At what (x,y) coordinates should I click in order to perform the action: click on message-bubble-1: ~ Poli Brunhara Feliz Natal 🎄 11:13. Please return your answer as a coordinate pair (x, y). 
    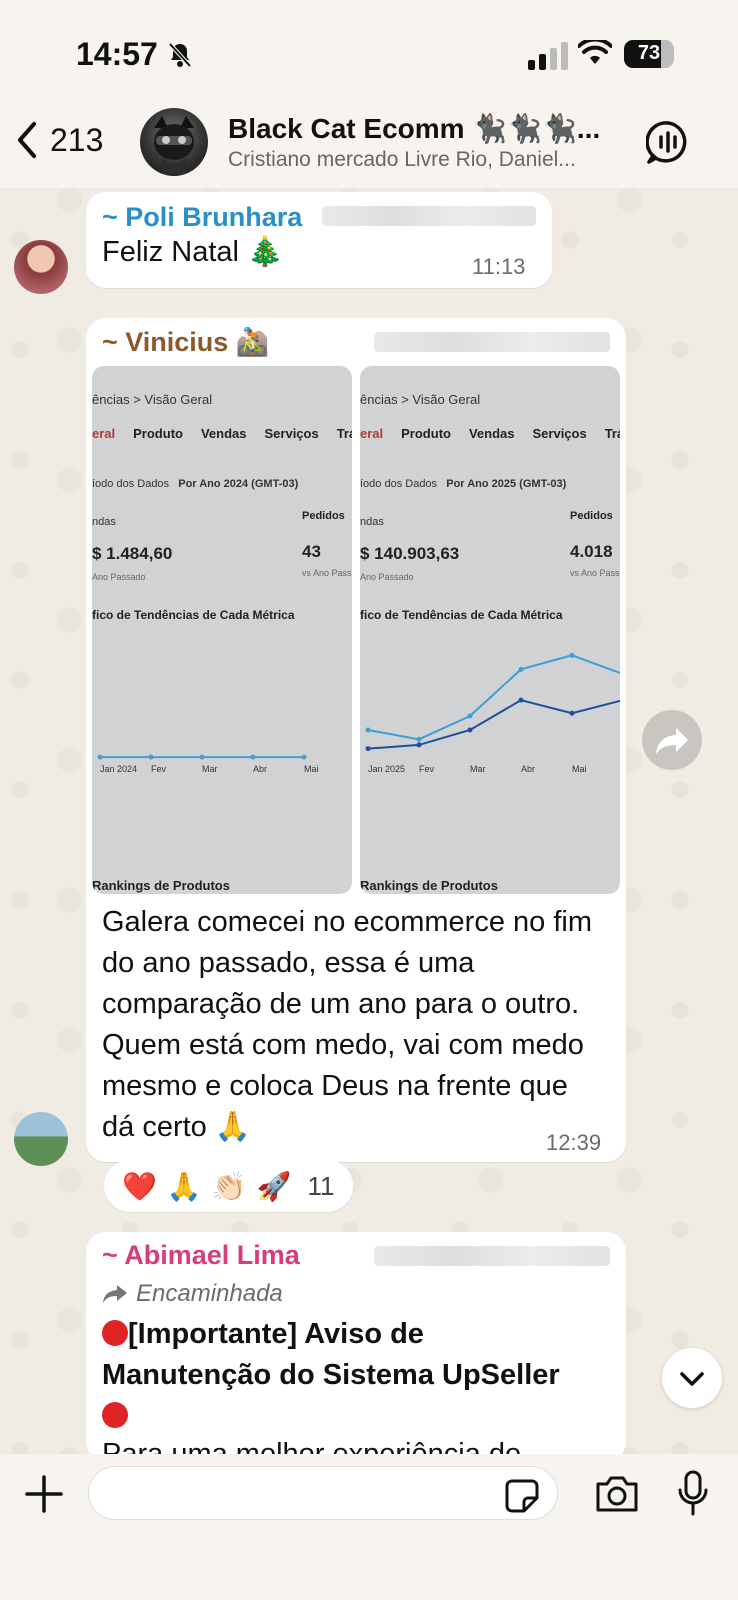
    Looking at the image, I should click on (319, 240).